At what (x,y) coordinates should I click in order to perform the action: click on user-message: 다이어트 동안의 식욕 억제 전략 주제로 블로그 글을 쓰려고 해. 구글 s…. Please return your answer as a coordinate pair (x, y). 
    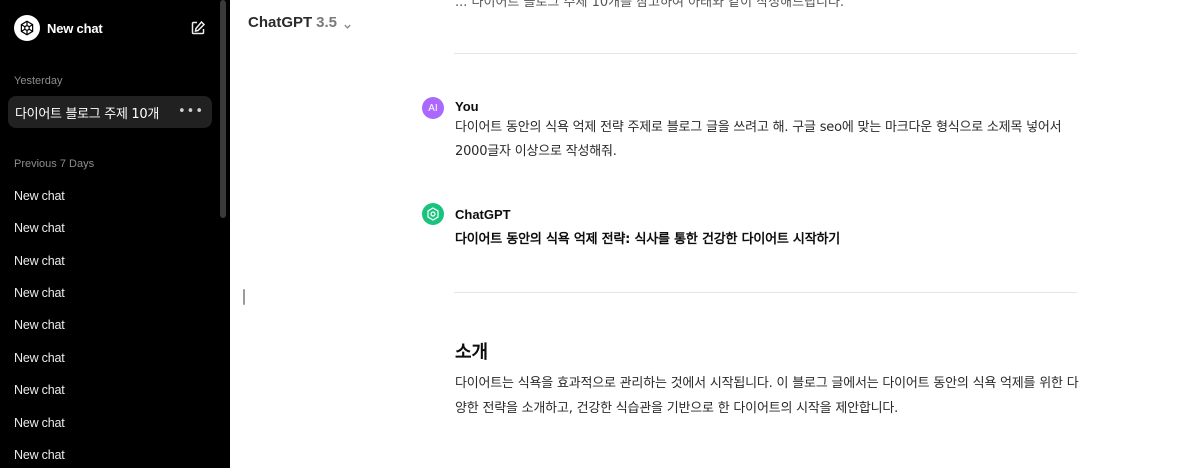
    Looking at the image, I should click on (758, 139).